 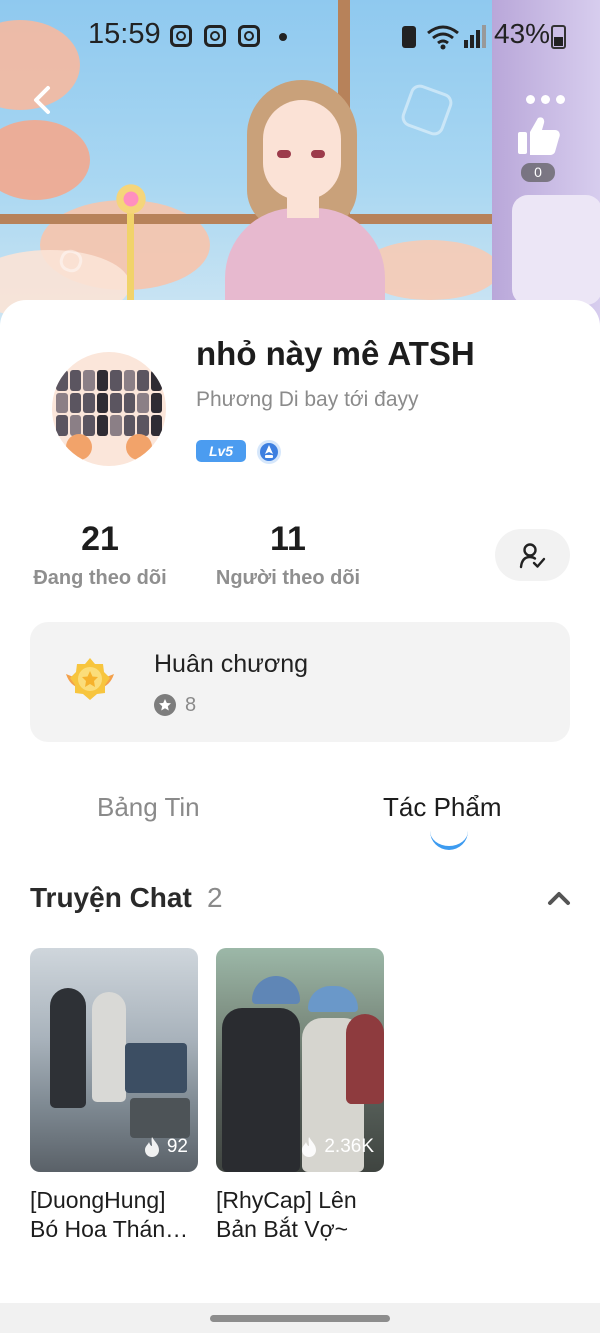 I want to click on view-count: 2.36K, so click(x=337, y=1147).